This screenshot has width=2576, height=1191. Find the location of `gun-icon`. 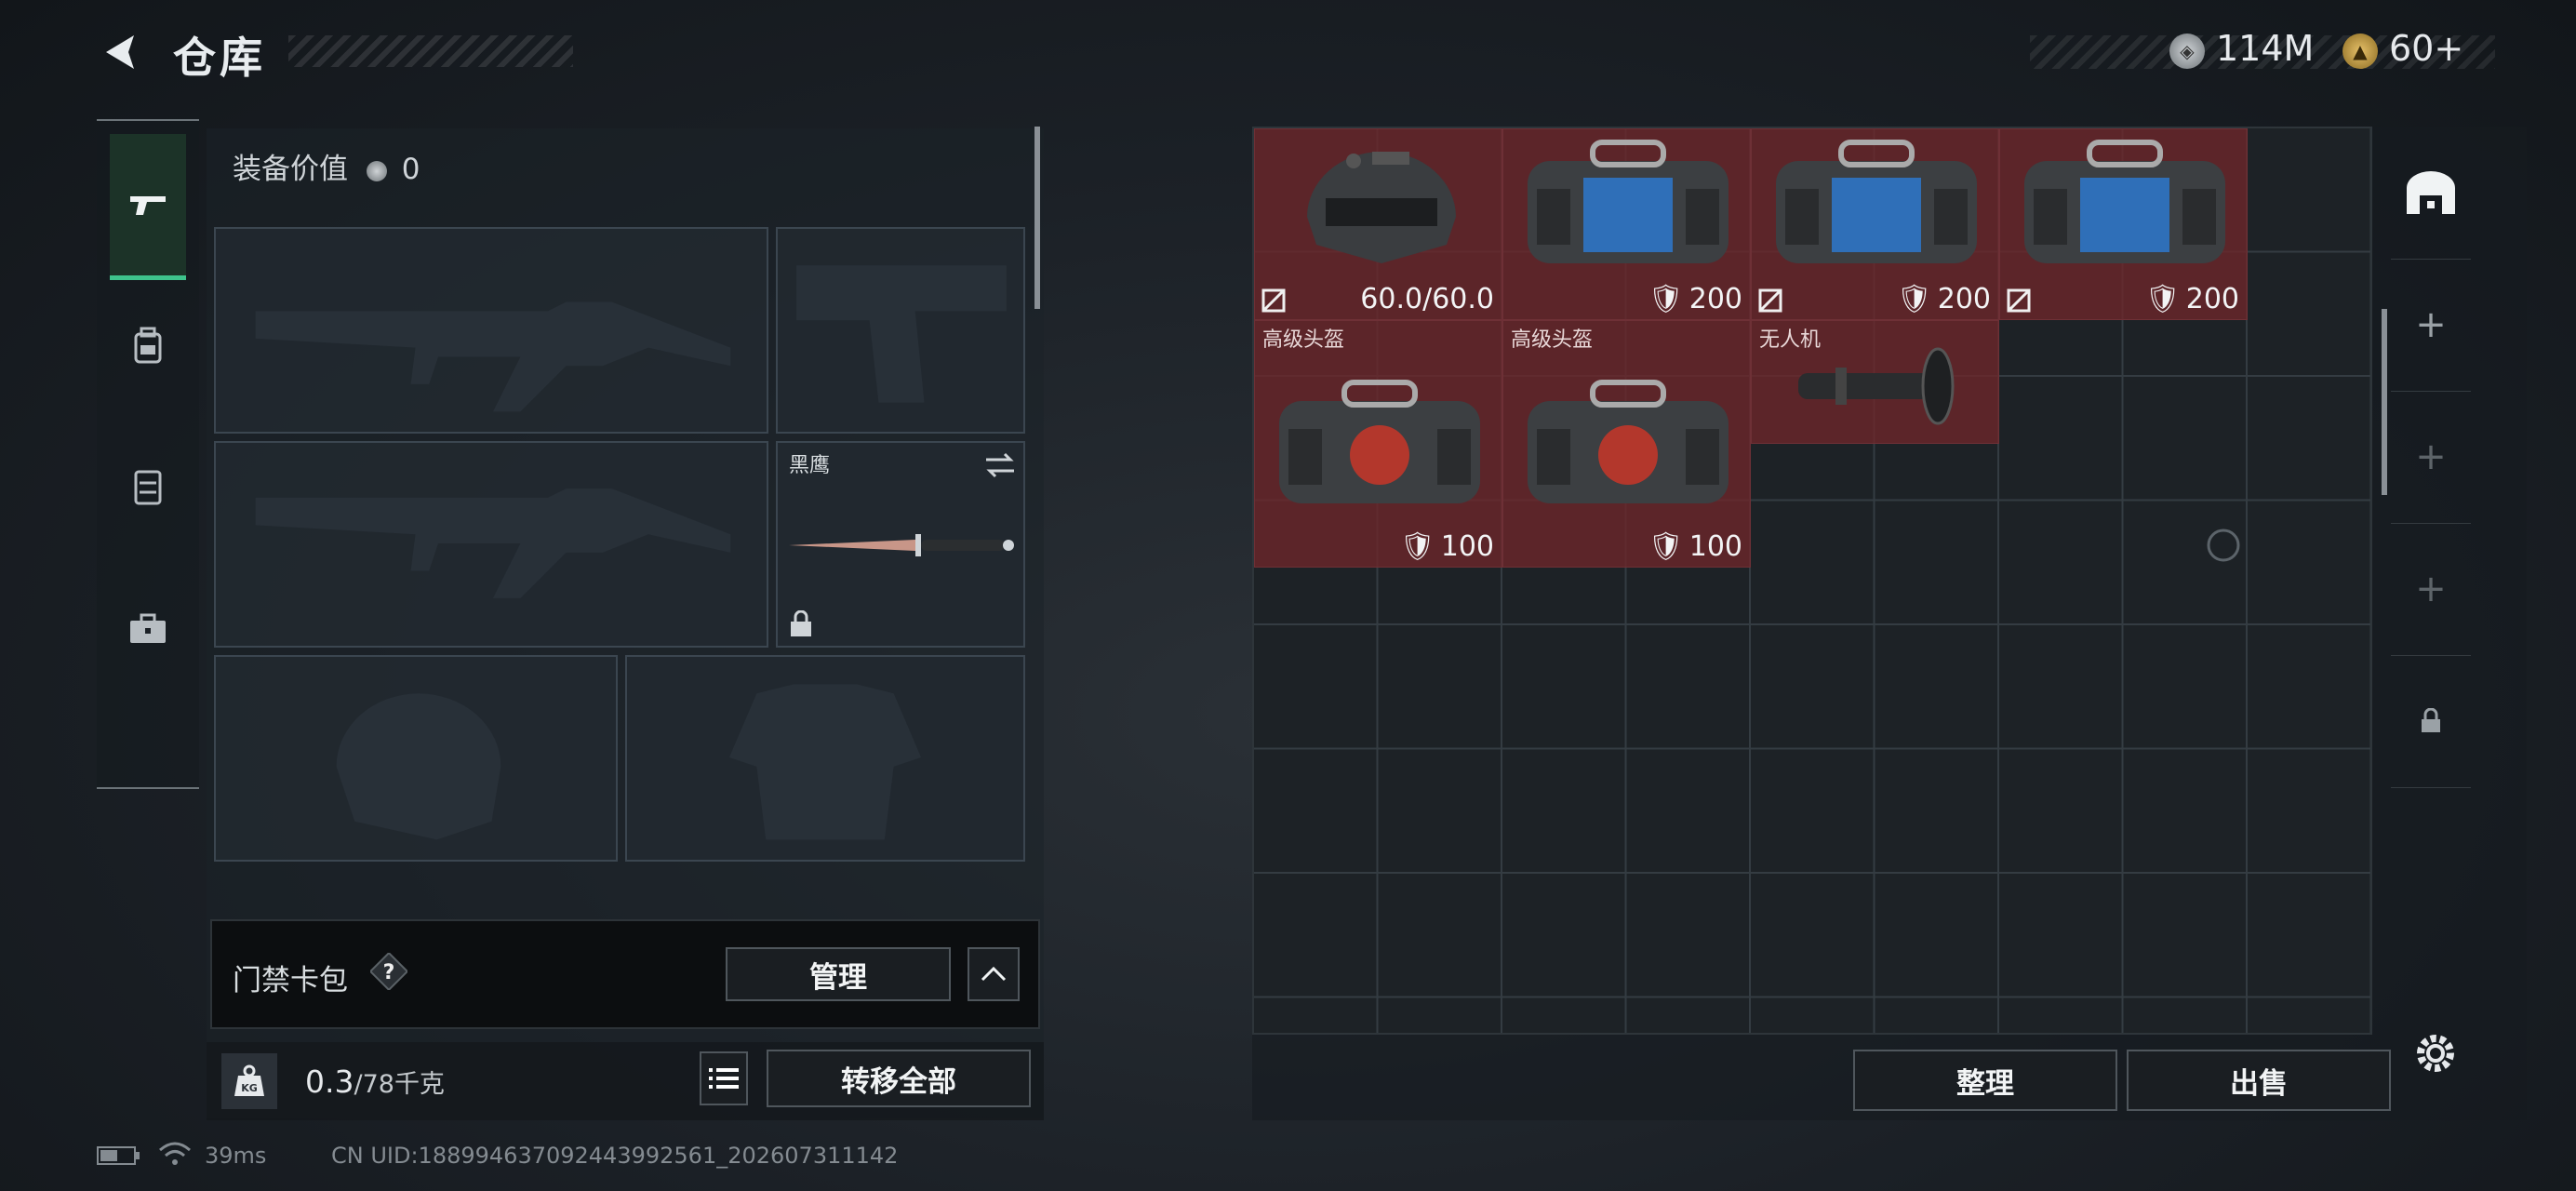

gun-icon is located at coordinates (148, 205).